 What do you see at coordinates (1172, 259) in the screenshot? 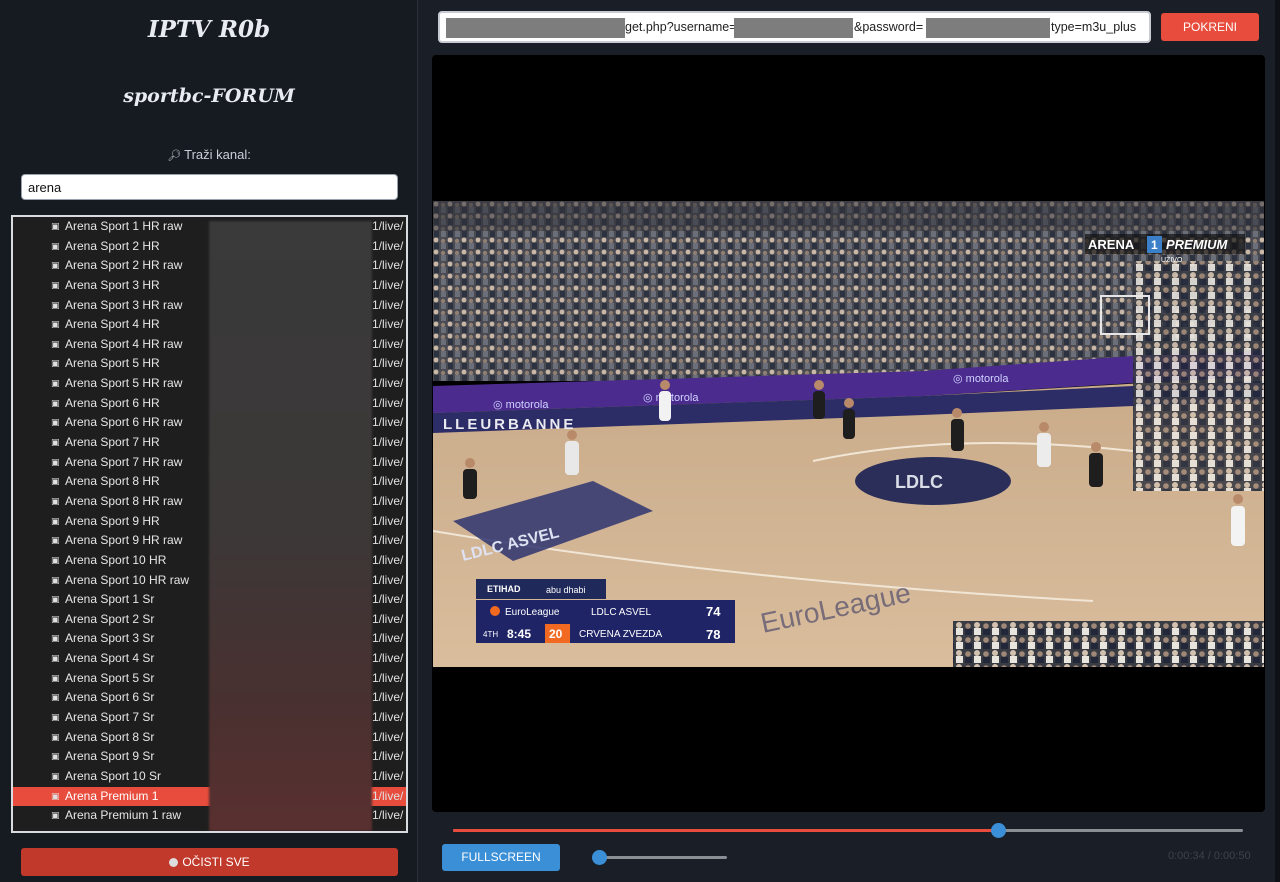
I see `live-label: UŽIVO` at bounding box center [1172, 259].